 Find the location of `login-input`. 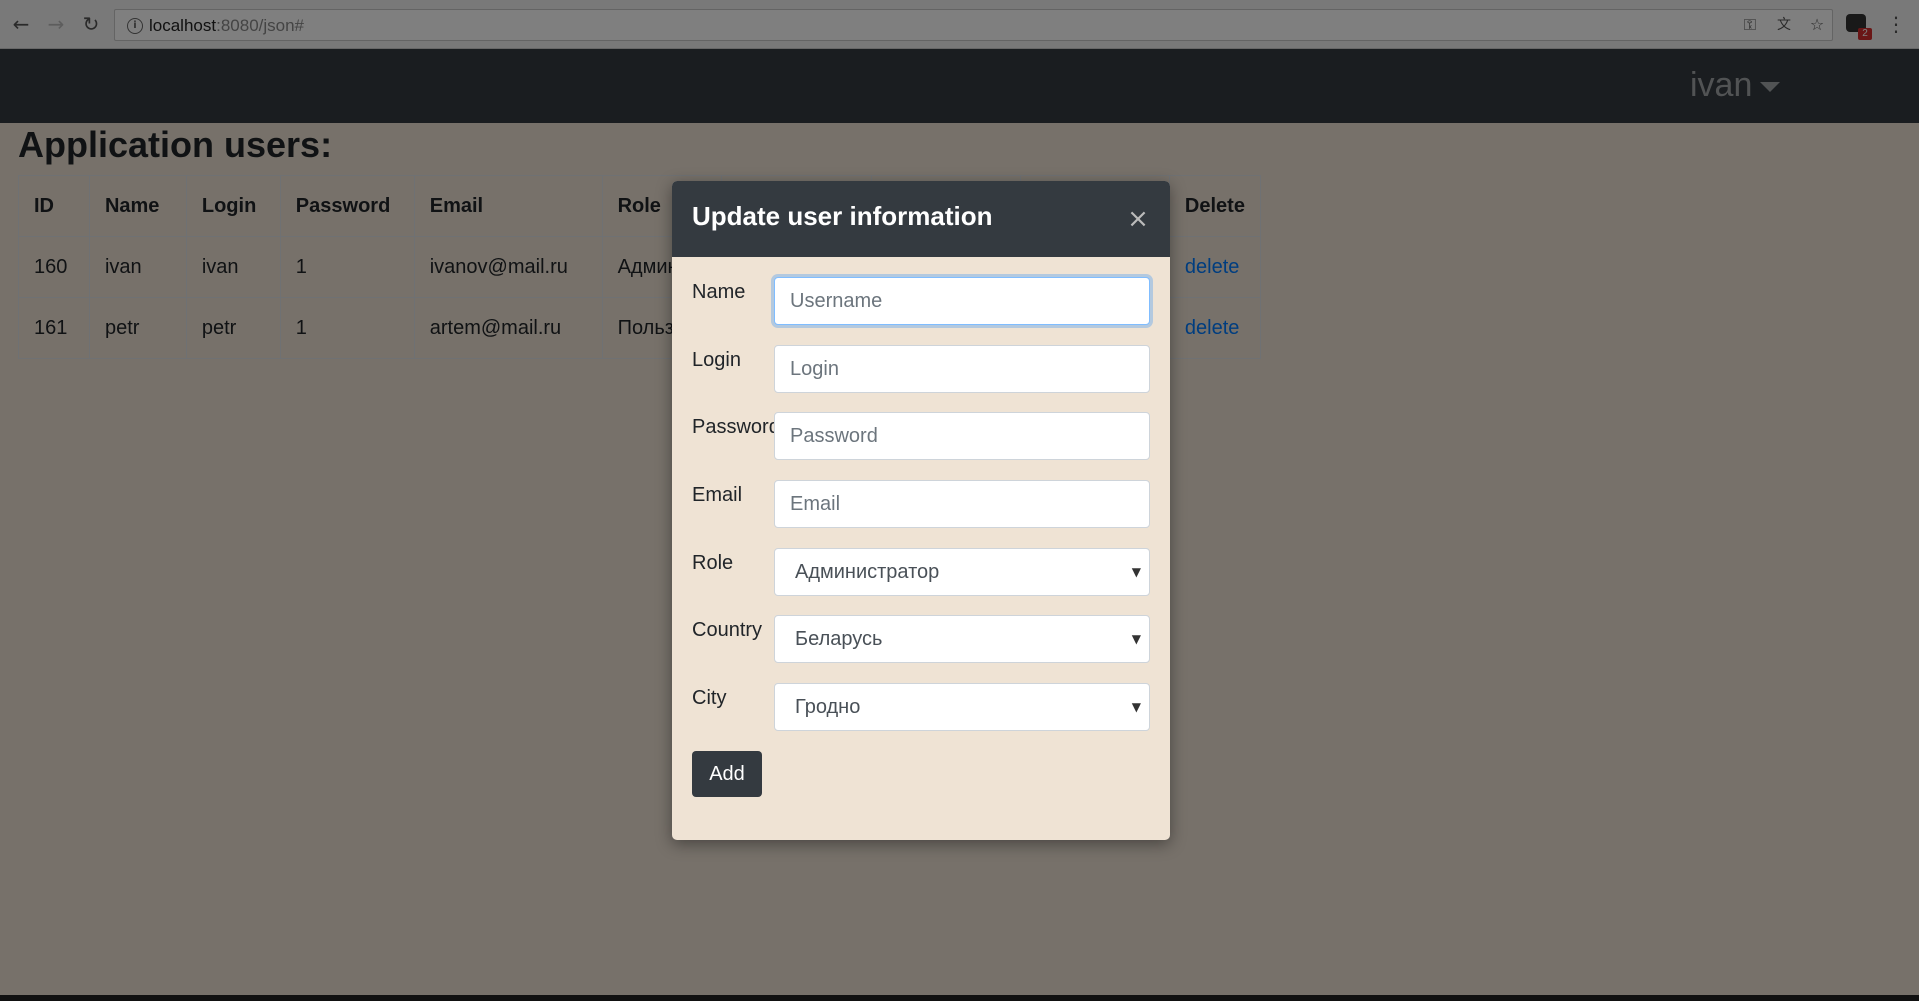

login-input is located at coordinates (962, 369).